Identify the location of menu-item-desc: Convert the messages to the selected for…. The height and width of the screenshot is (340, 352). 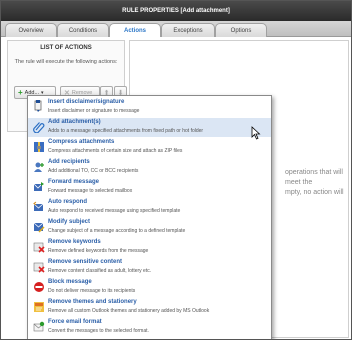
(98, 331).